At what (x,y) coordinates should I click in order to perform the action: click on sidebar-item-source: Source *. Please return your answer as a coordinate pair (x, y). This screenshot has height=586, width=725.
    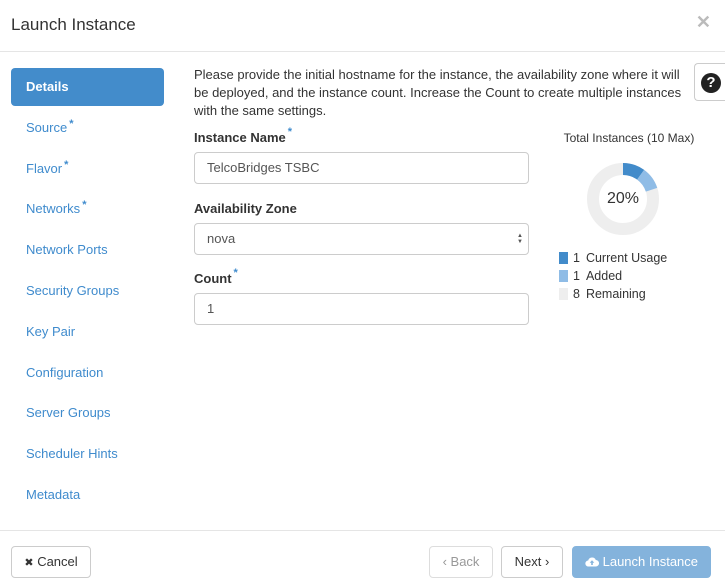
    Looking at the image, I should click on (87, 128).